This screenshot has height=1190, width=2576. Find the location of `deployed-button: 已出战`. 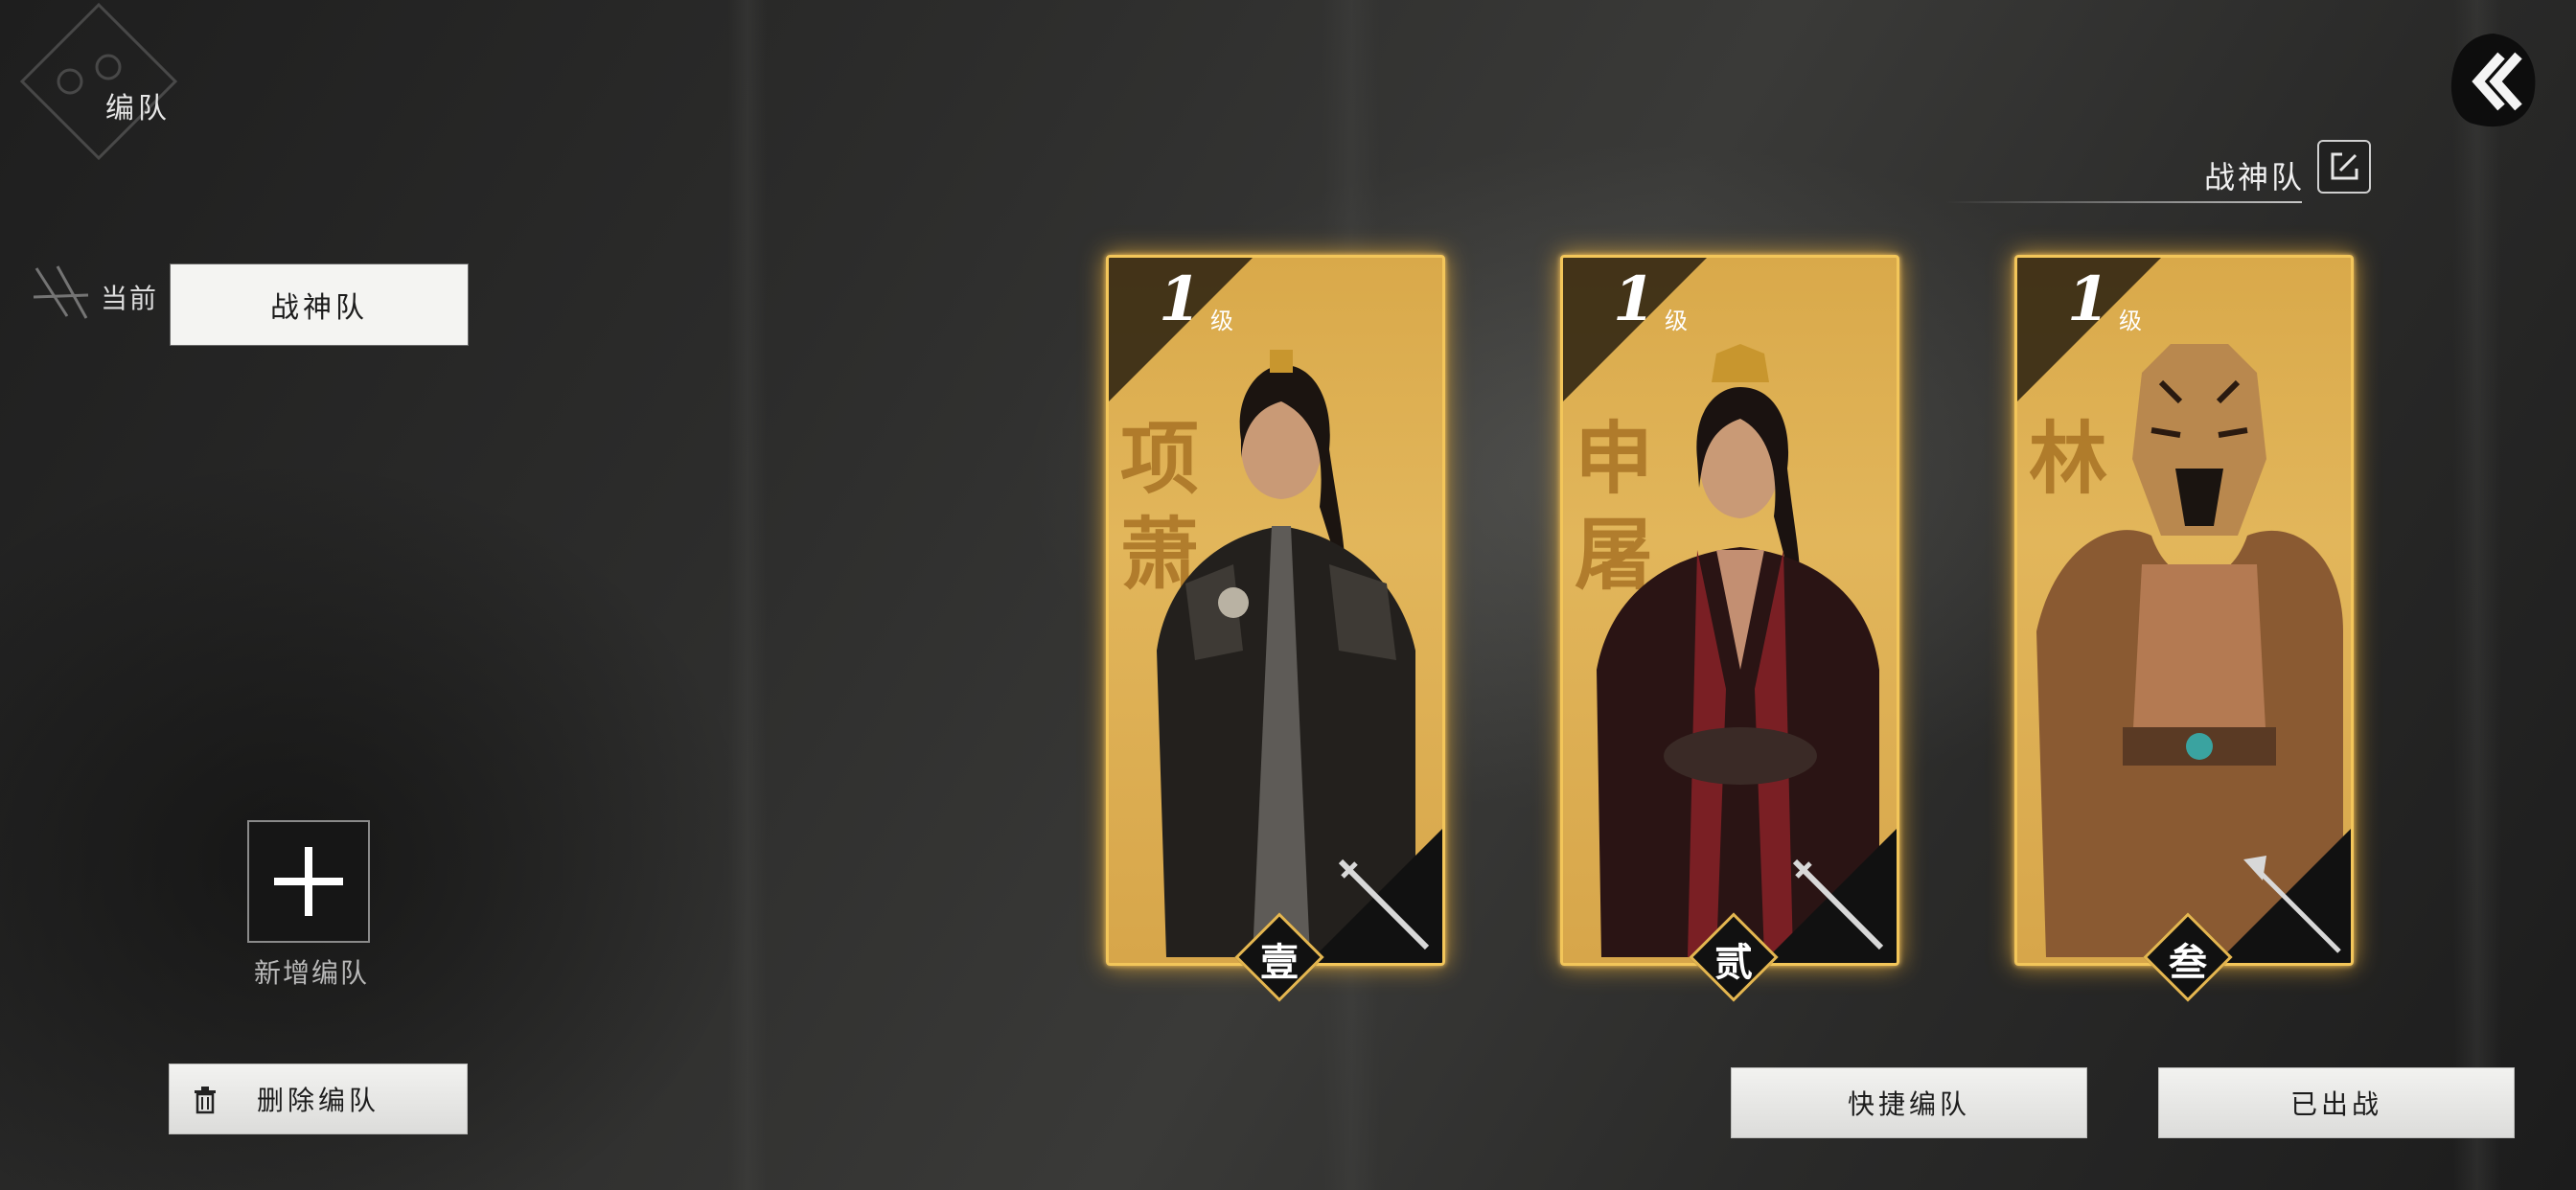

deployed-button: 已出战 is located at coordinates (2336, 1102).